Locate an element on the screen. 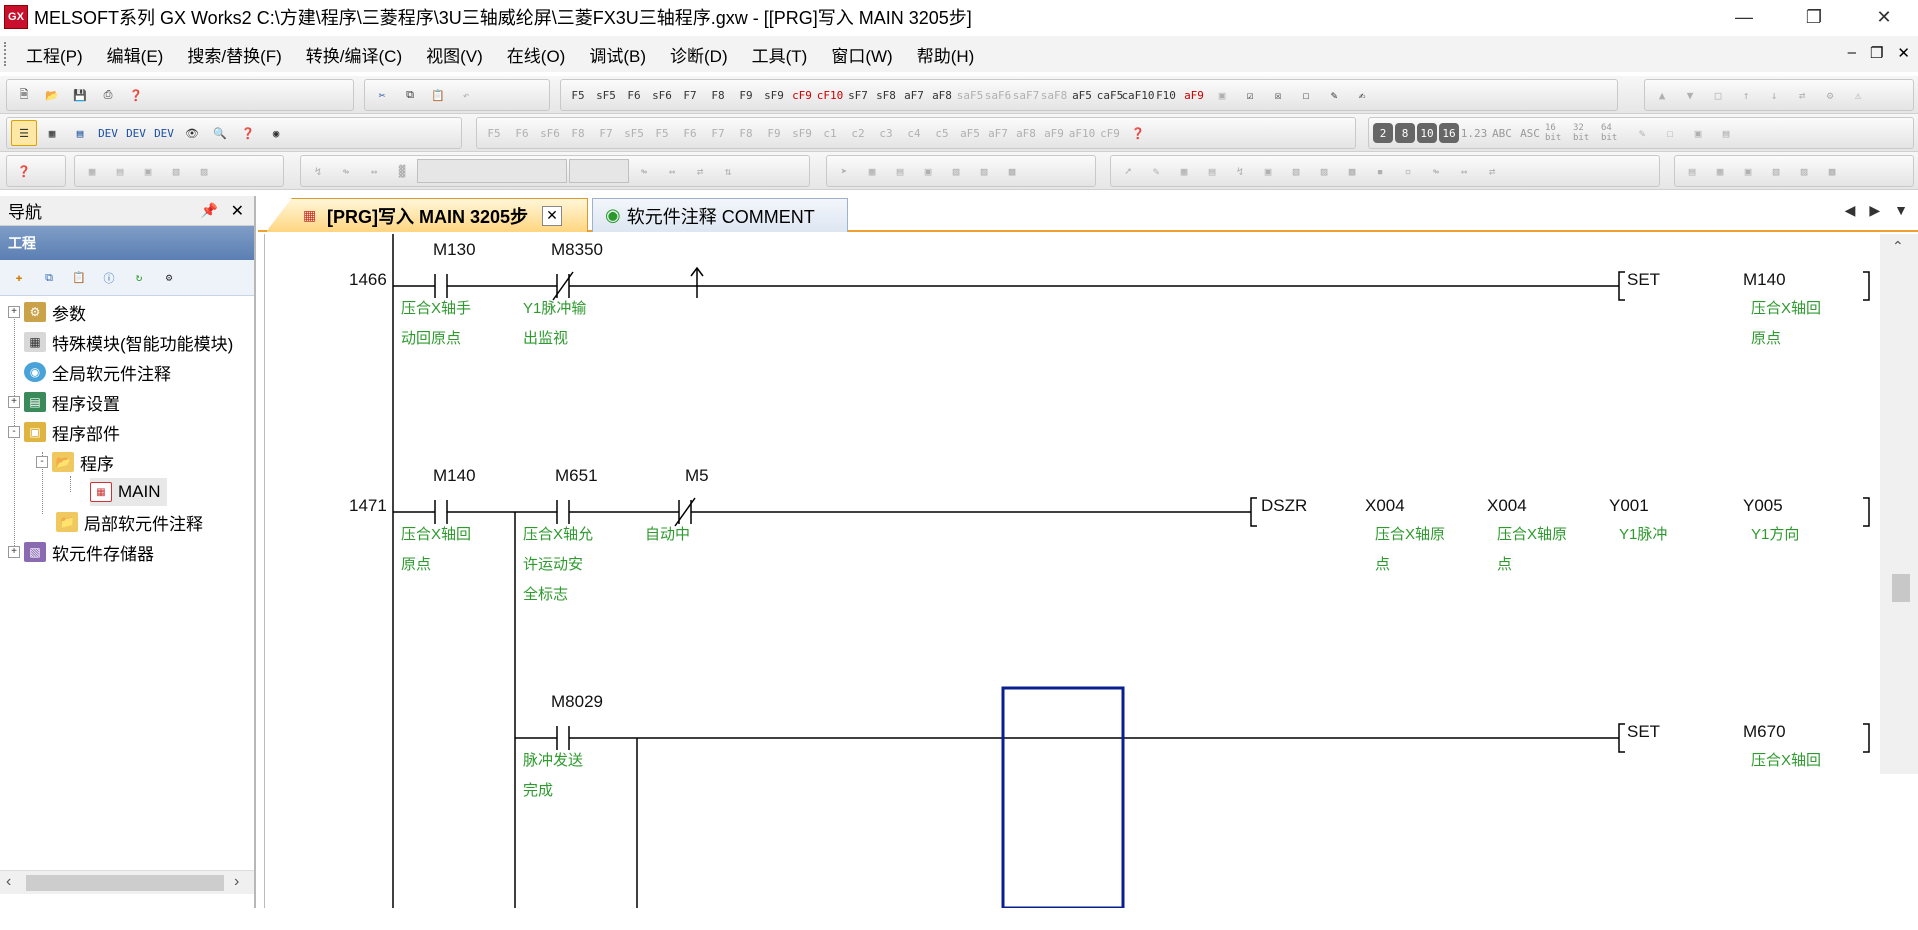  falling-pulse-icon: sF8 is located at coordinates (886, 95).